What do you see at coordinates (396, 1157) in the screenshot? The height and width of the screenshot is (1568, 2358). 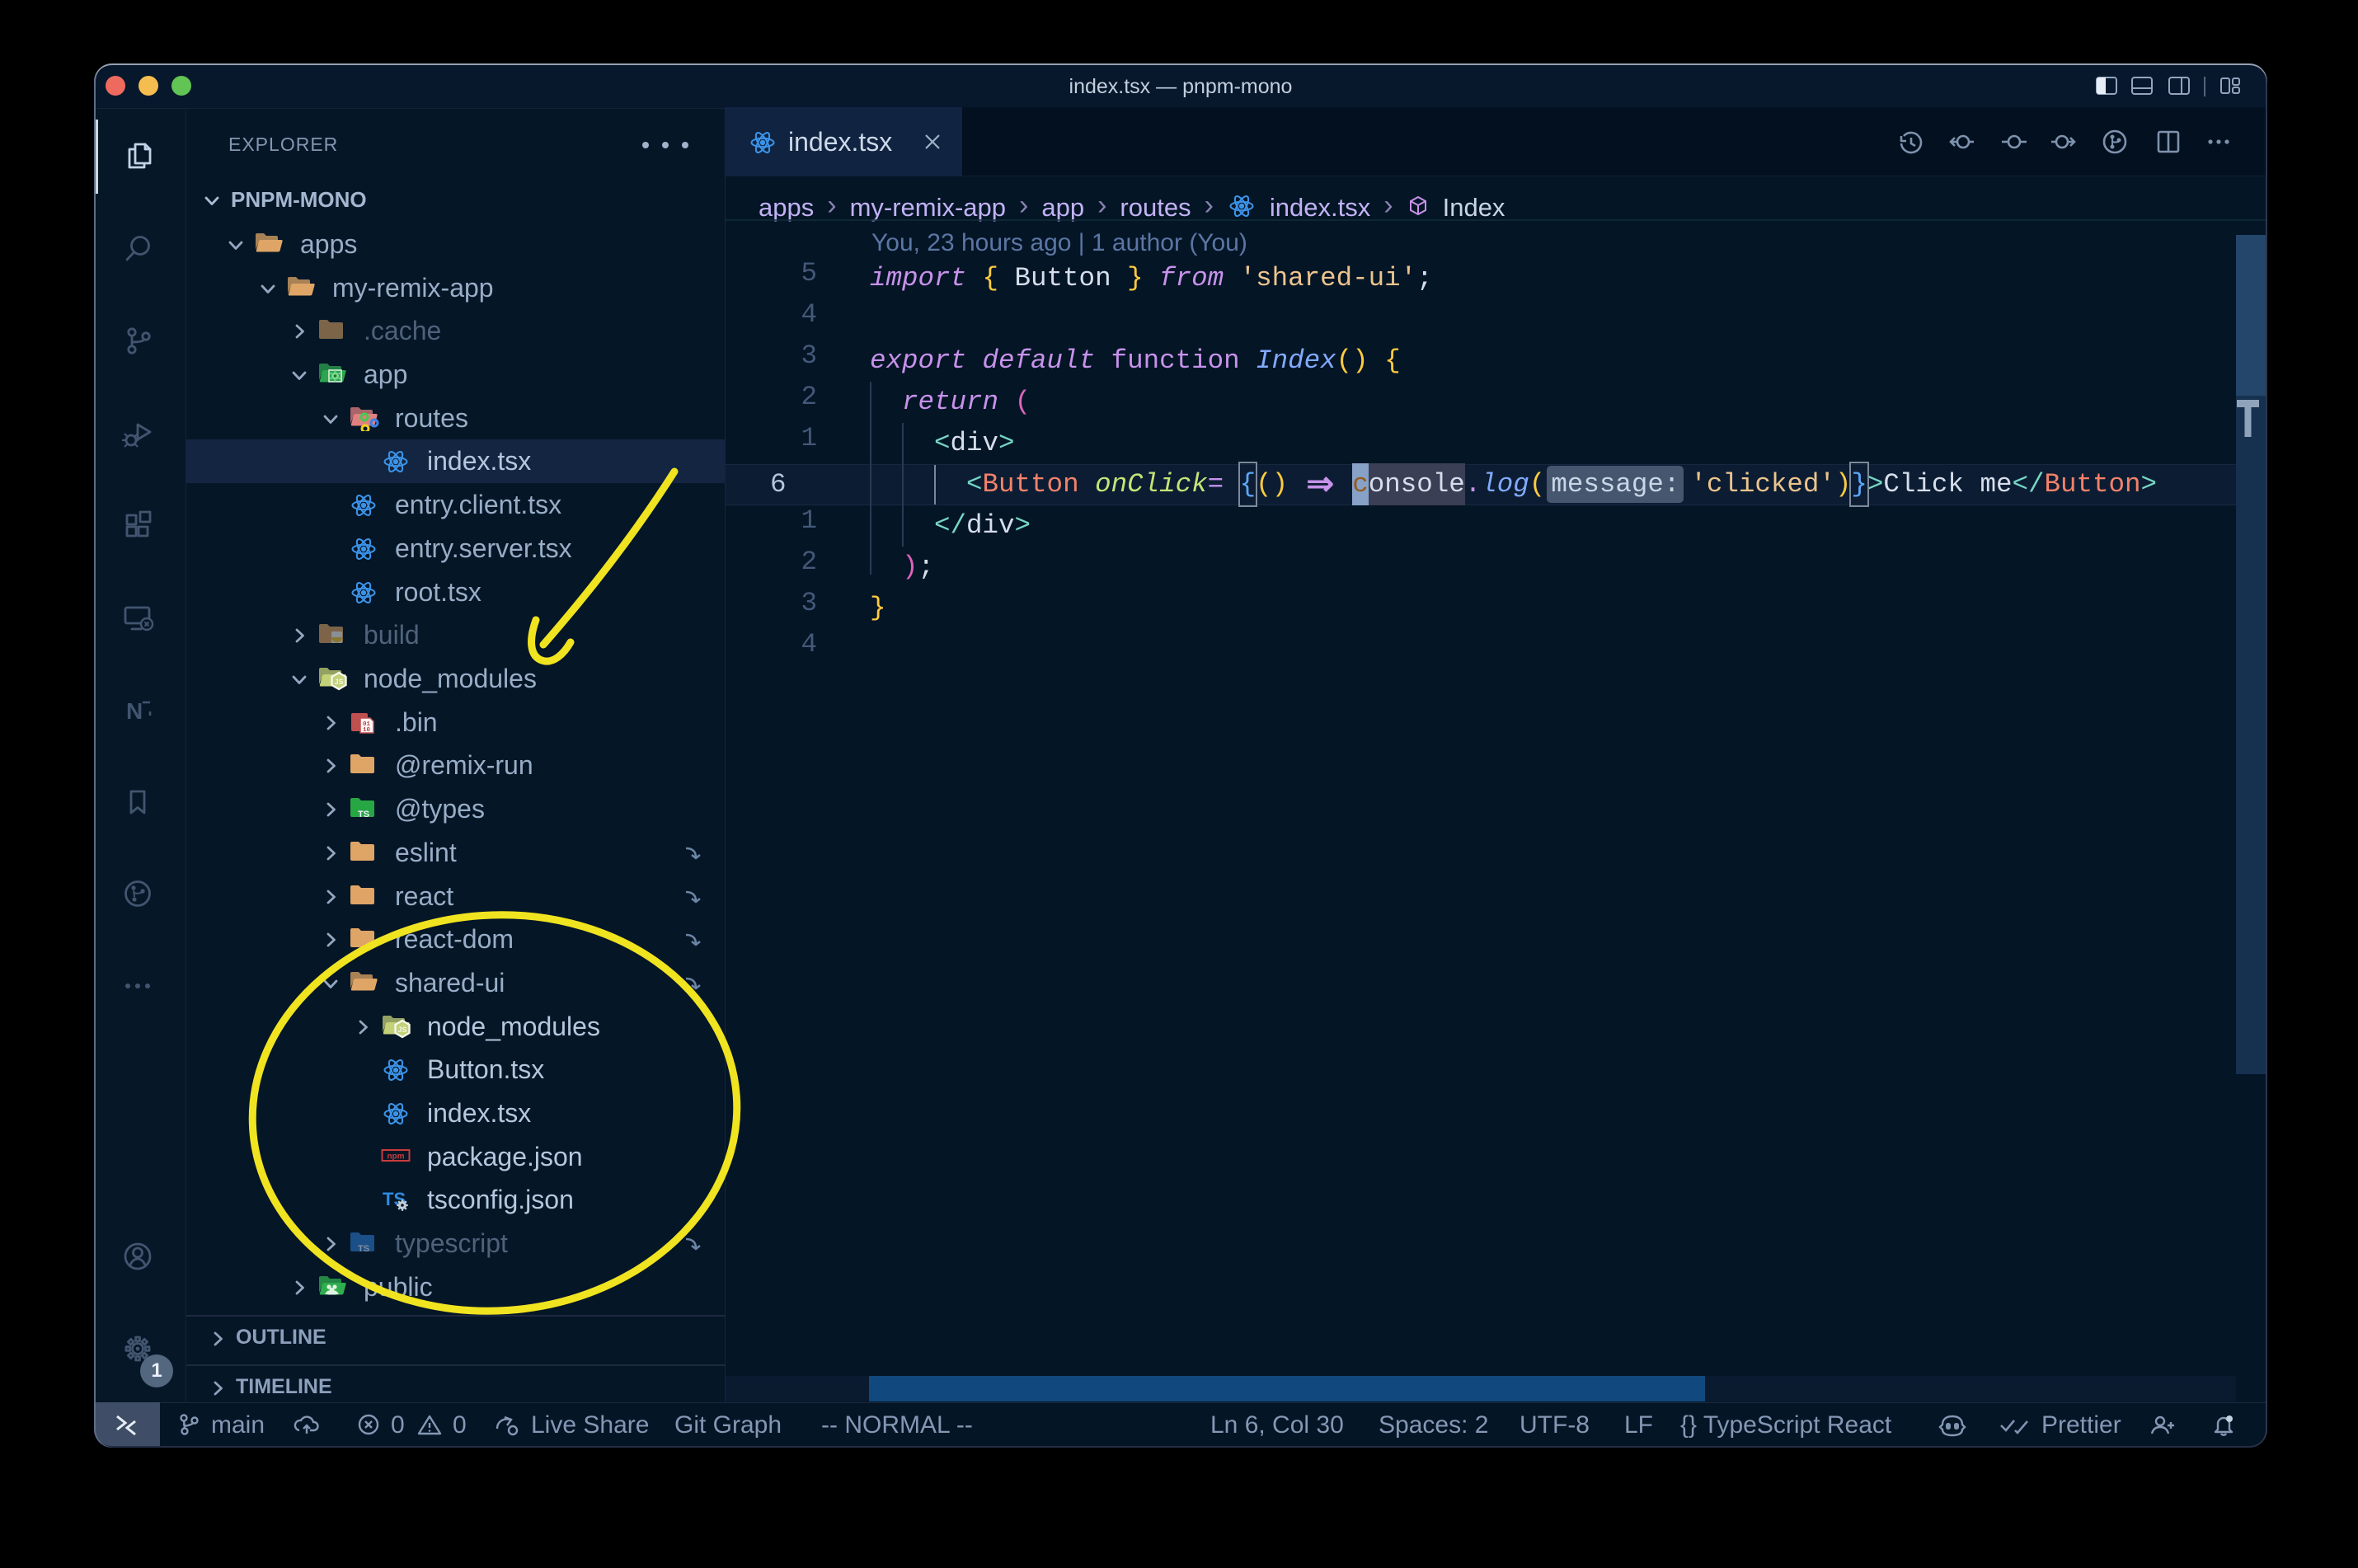 I see `svg-text: npm` at bounding box center [396, 1157].